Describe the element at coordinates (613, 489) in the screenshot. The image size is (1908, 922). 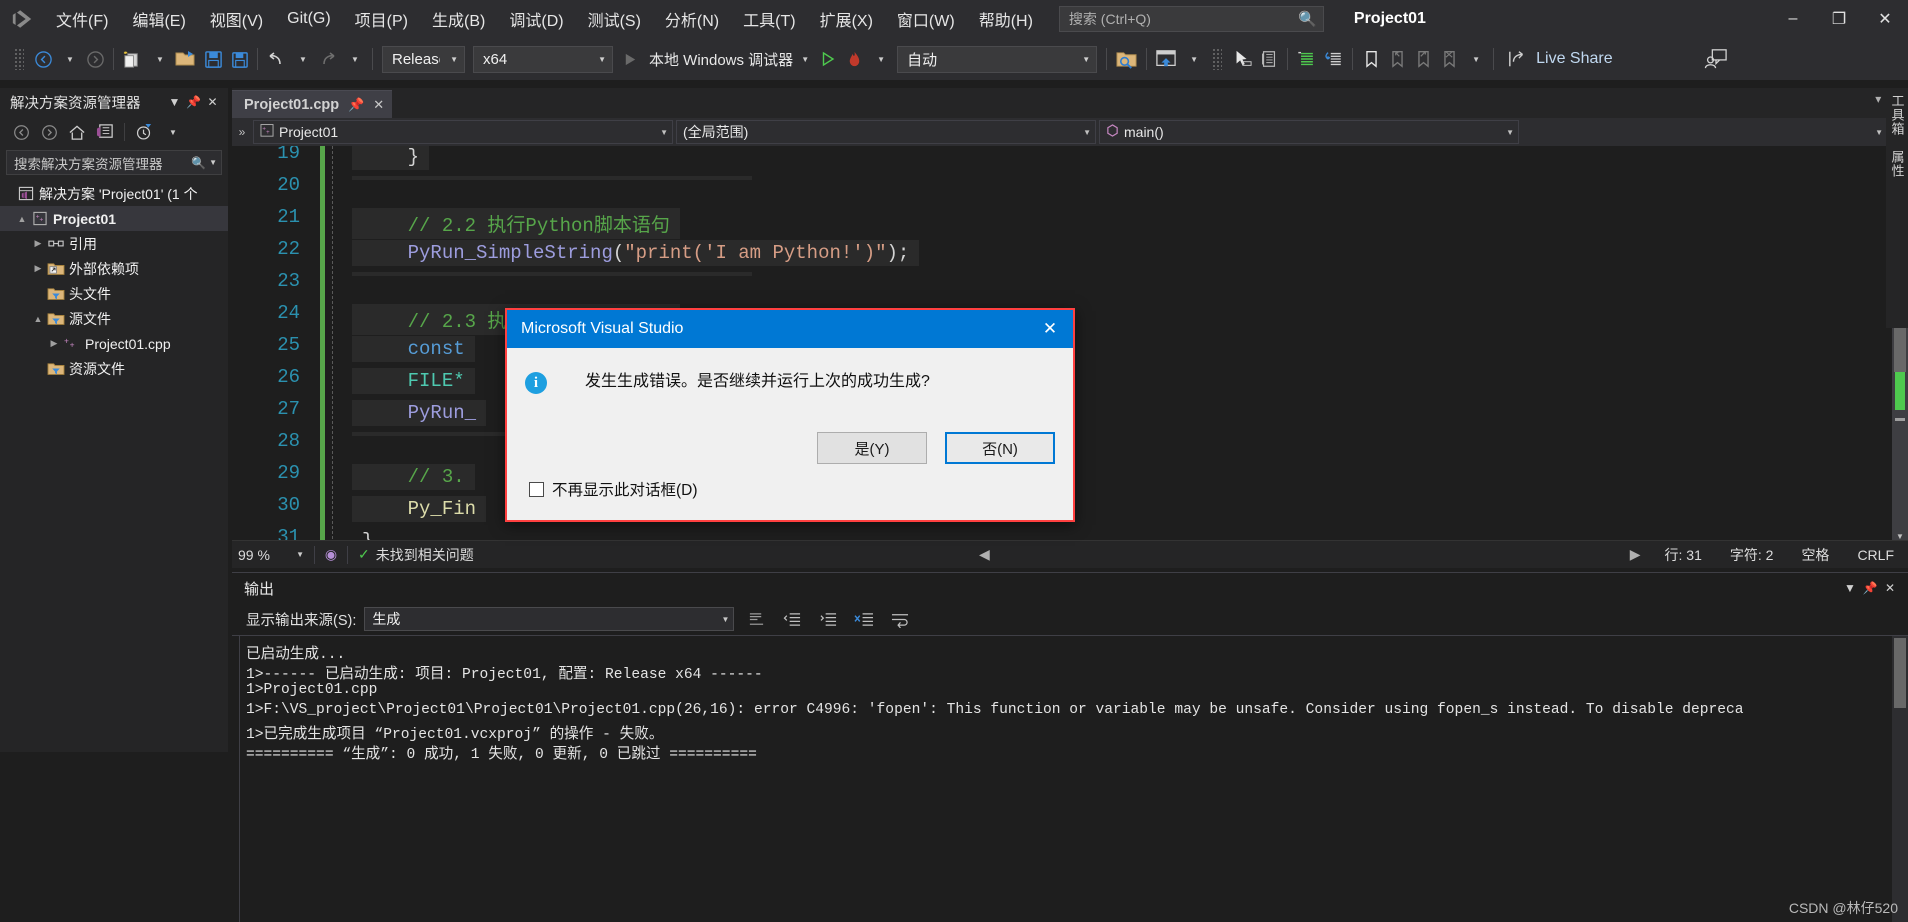
I see `dont-show-again-checkbox-row: 不再显示此对话框(D)` at that location.